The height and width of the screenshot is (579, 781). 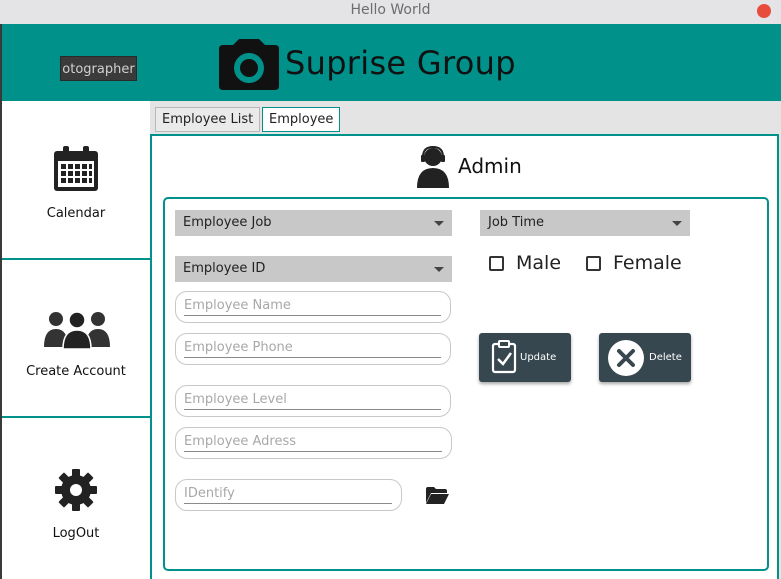 I want to click on employee-name-input, so click(x=311, y=305).